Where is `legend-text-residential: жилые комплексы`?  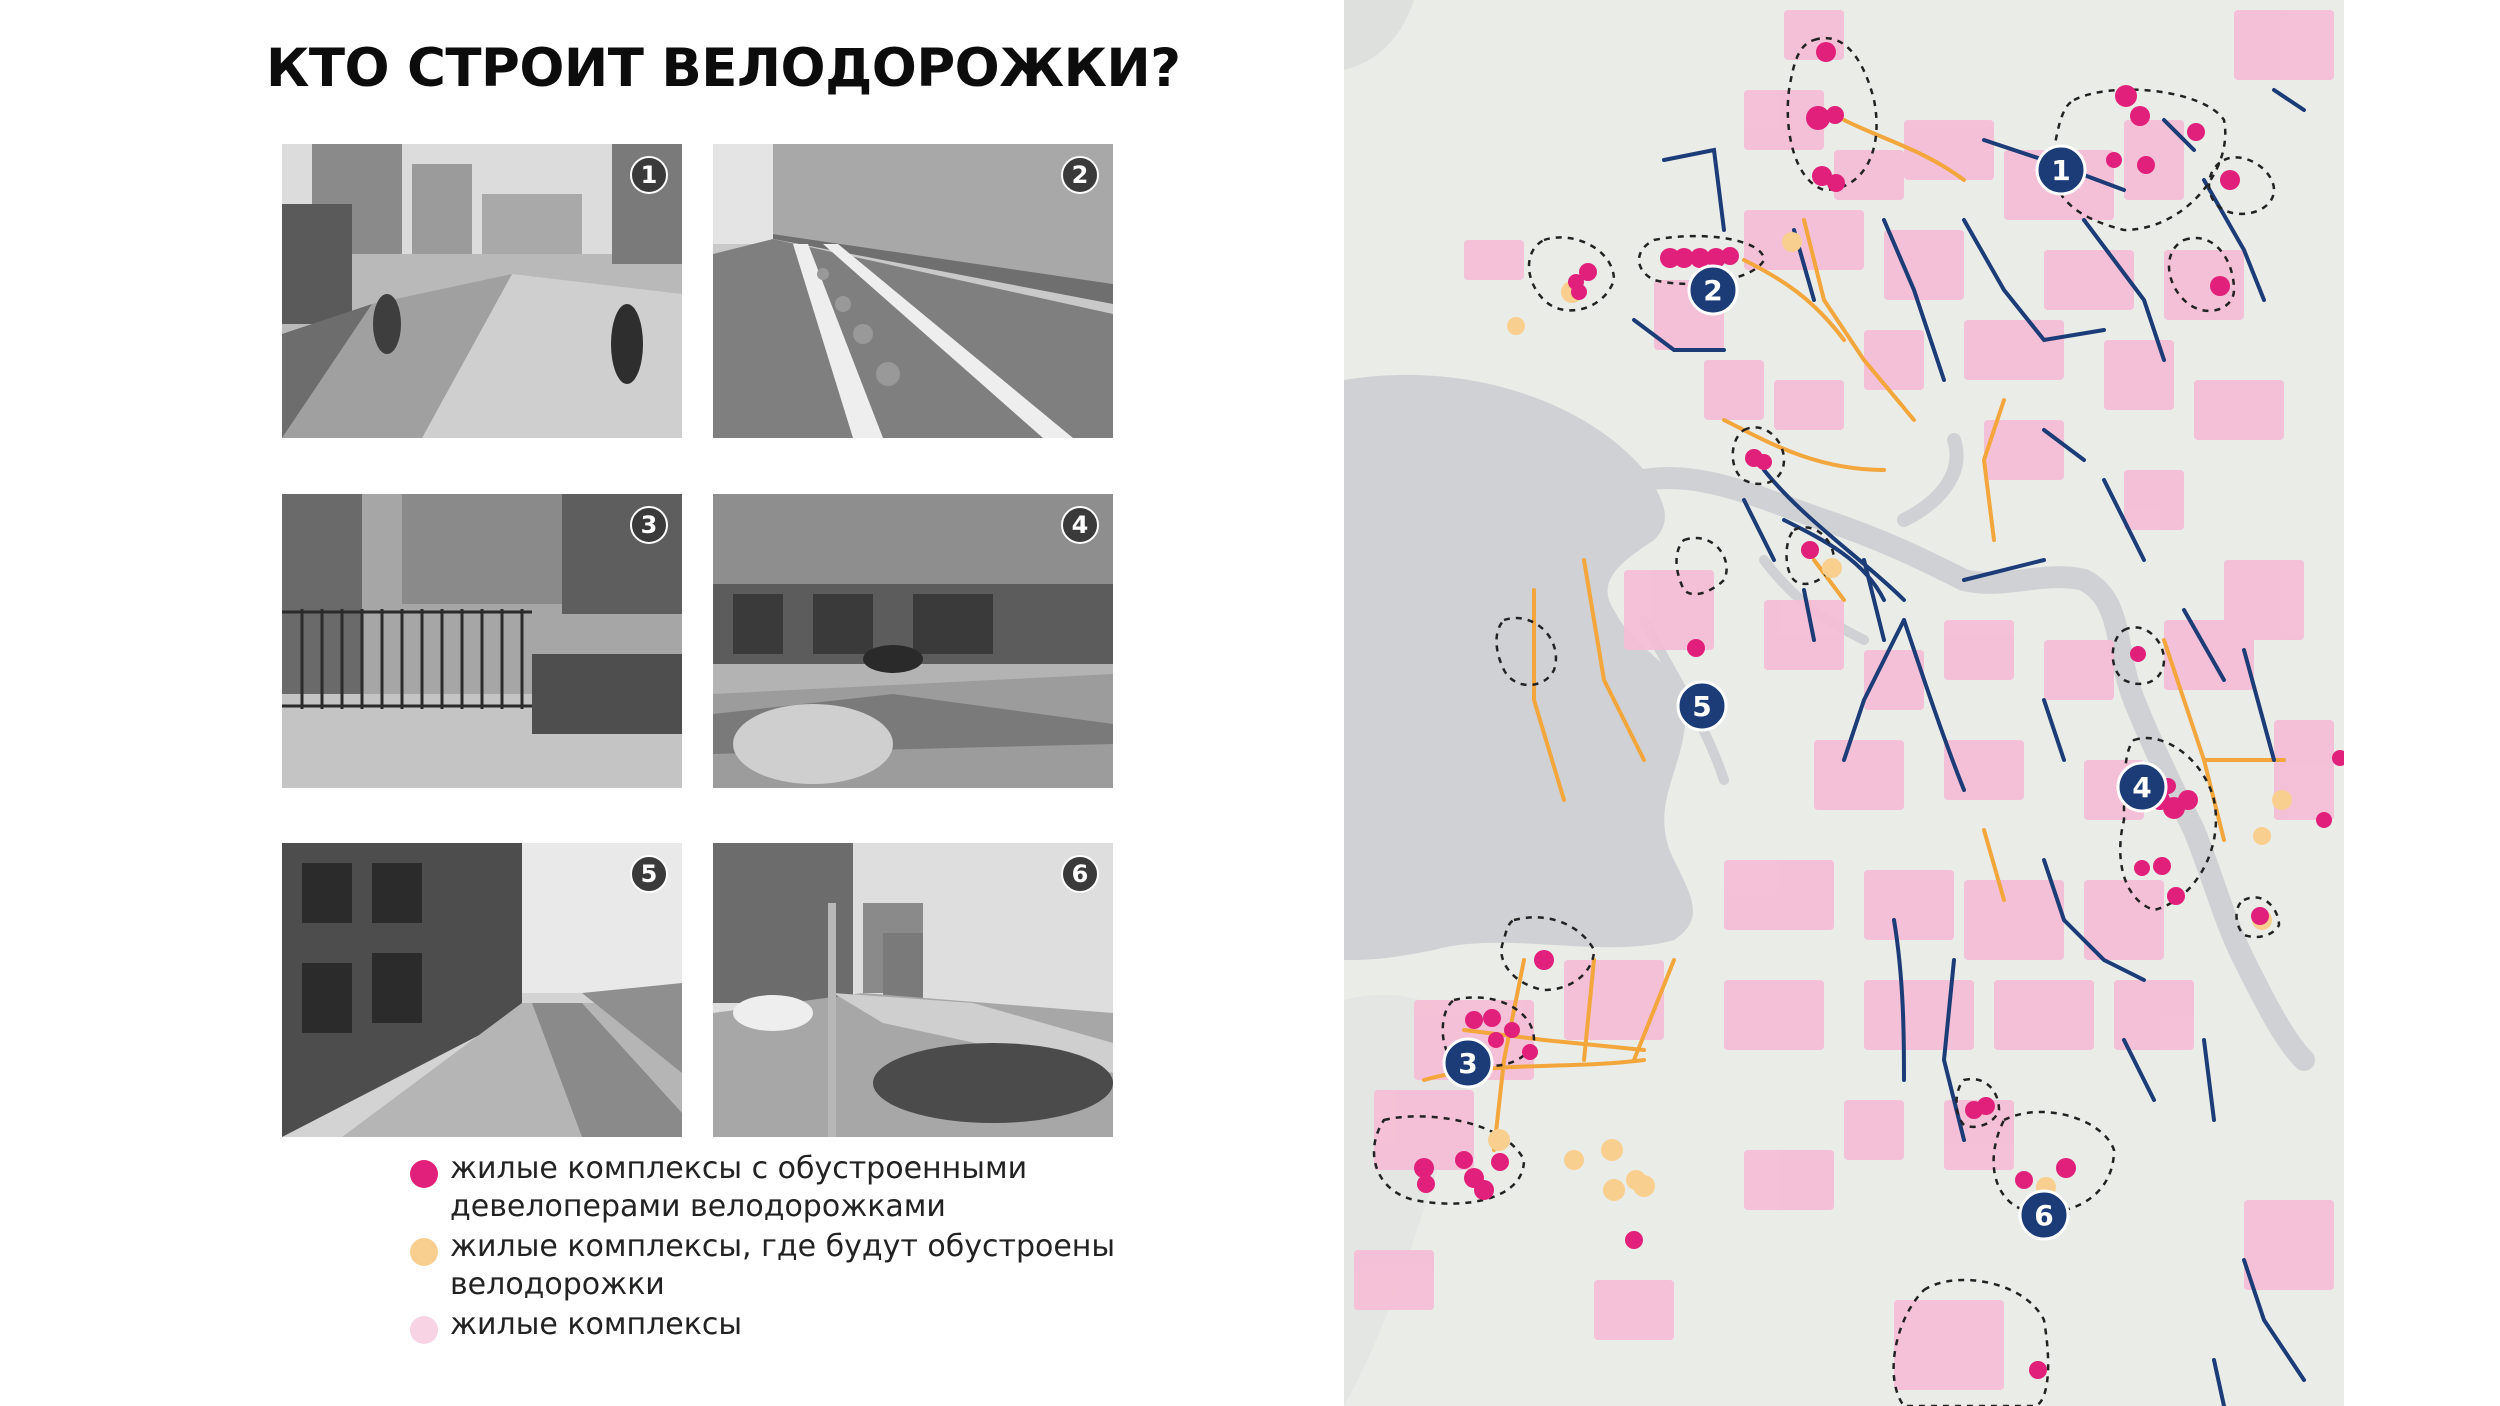
legend-text-residential: жилые комплексы is located at coordinates (596, 1324).